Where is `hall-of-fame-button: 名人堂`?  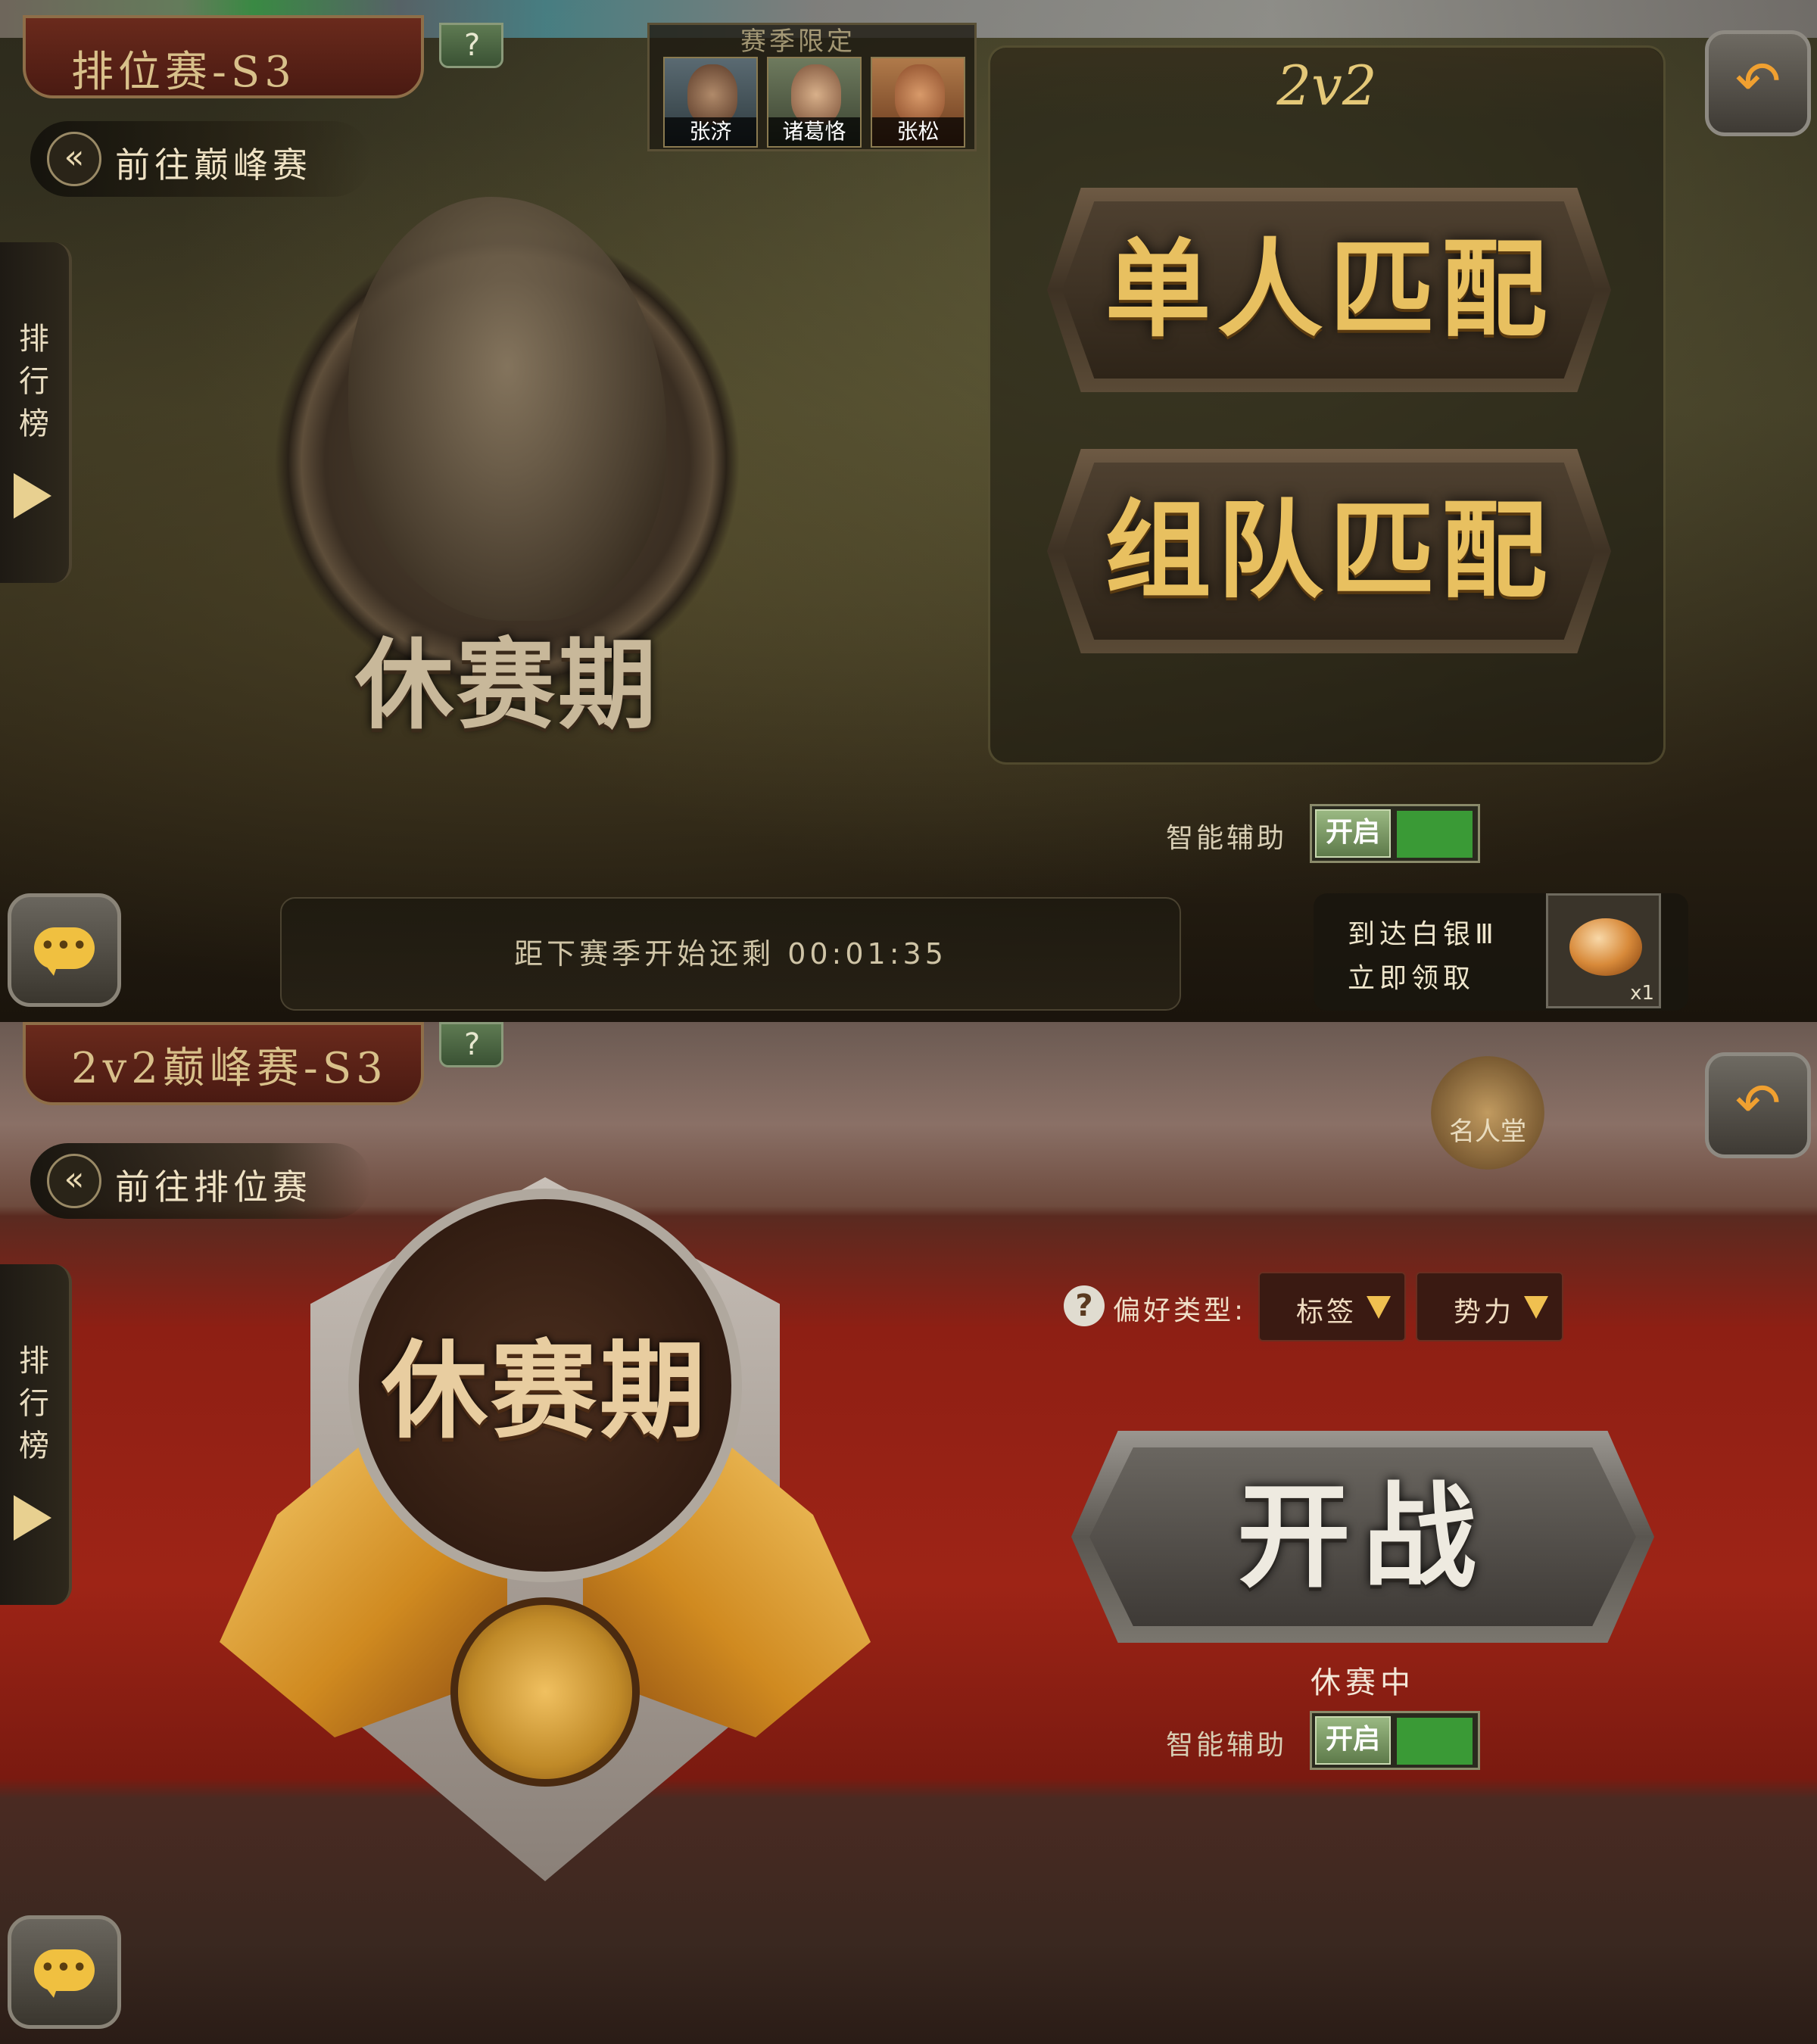
hall-of-fame-button: 名人堂 is located at coordinates (1487, 1113).